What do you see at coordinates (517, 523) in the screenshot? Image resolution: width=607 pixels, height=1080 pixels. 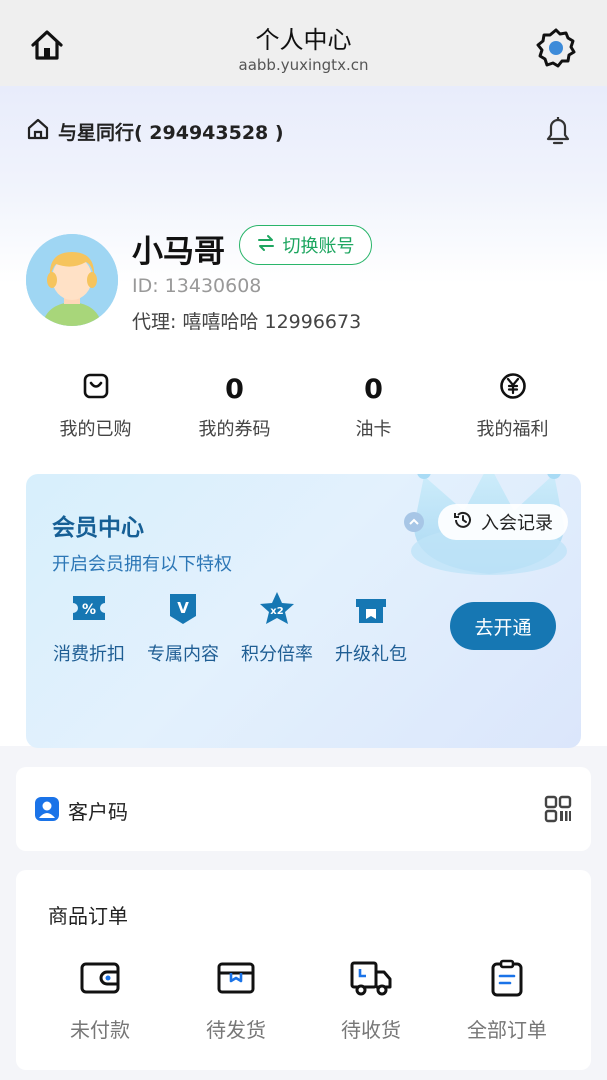 I see `membership-record-label: 入会记录` at bounding box center [517, 523].